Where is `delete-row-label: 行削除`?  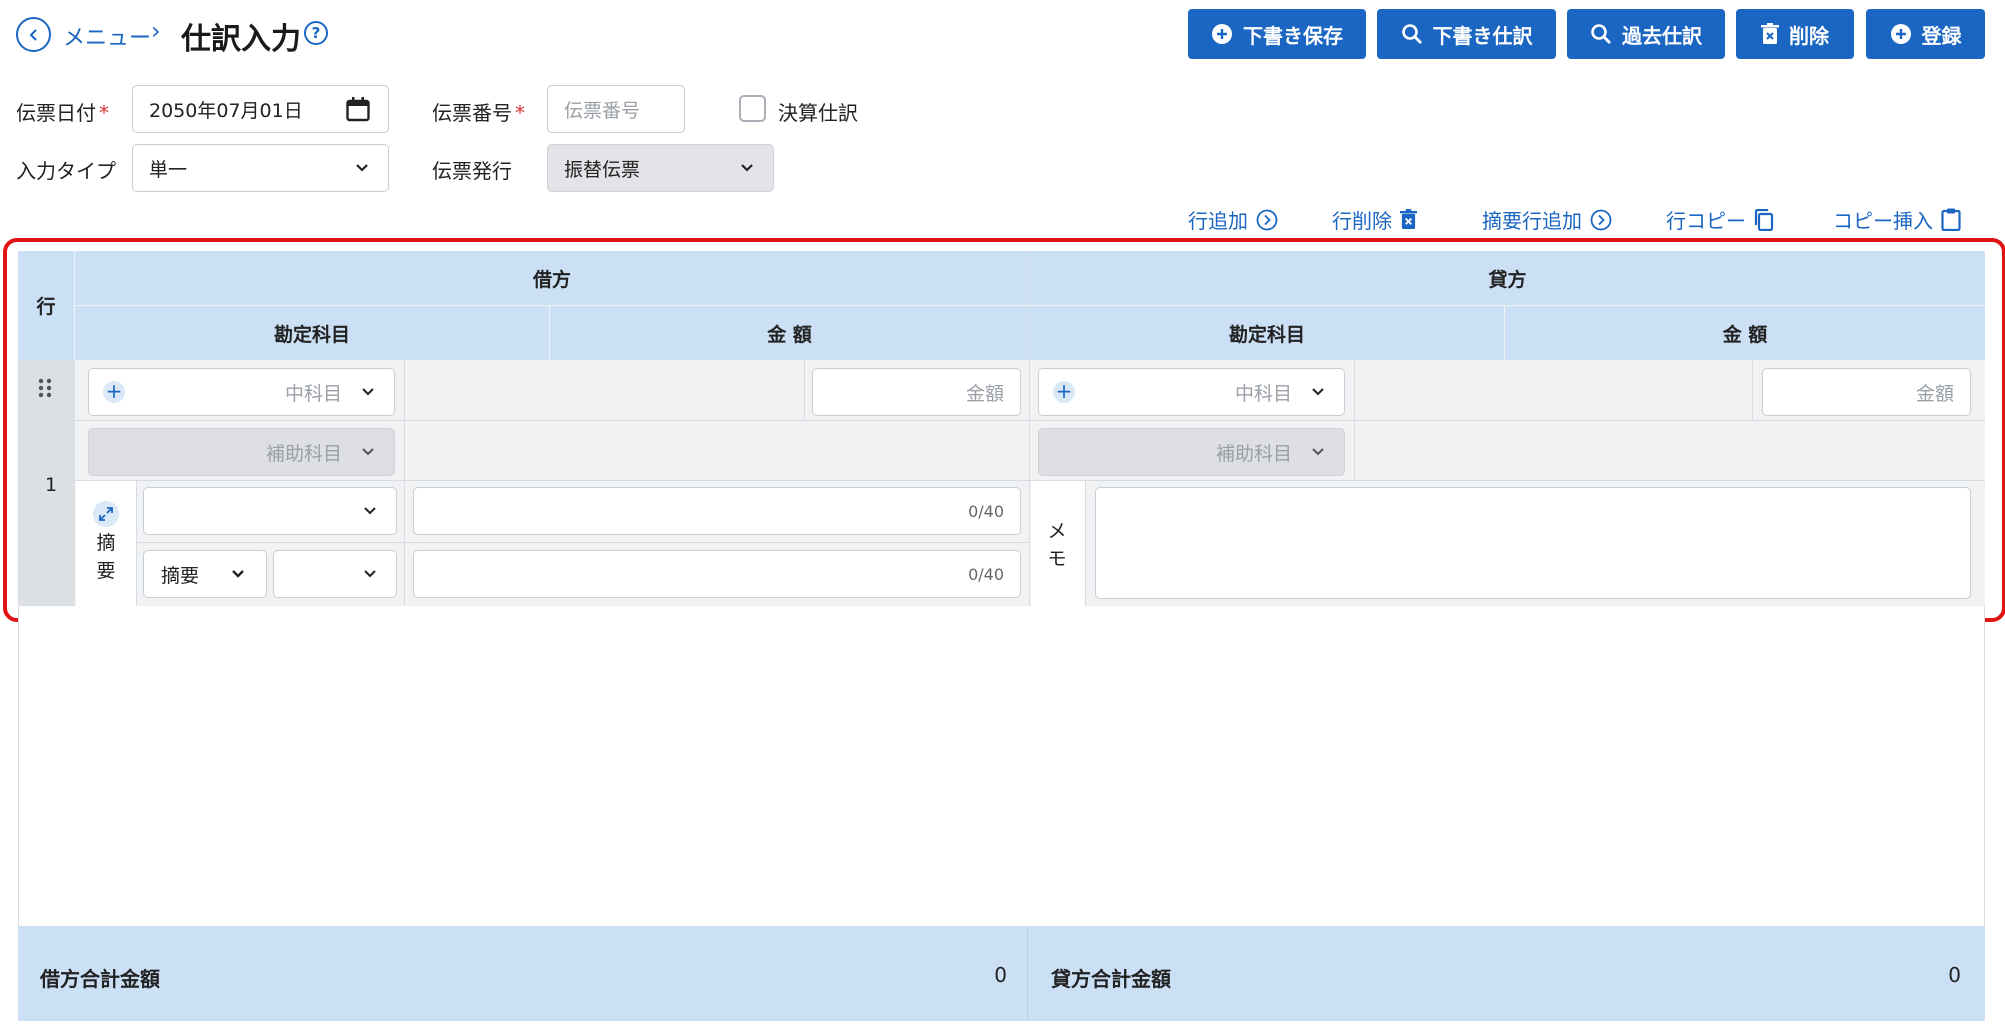
delete-row-label: 行削除 is located at coordinates (1362, 221).